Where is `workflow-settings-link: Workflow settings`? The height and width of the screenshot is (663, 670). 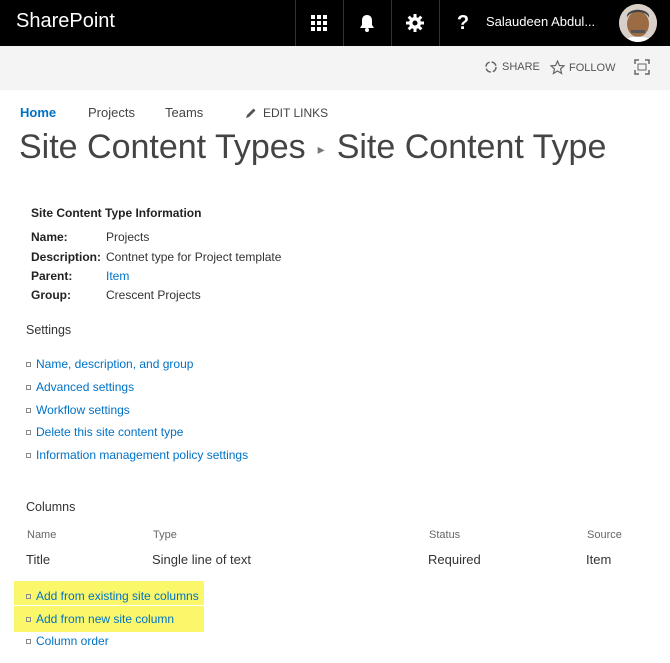
workflow-settings-link: Workflow settings is located at coordinates (83, 410).